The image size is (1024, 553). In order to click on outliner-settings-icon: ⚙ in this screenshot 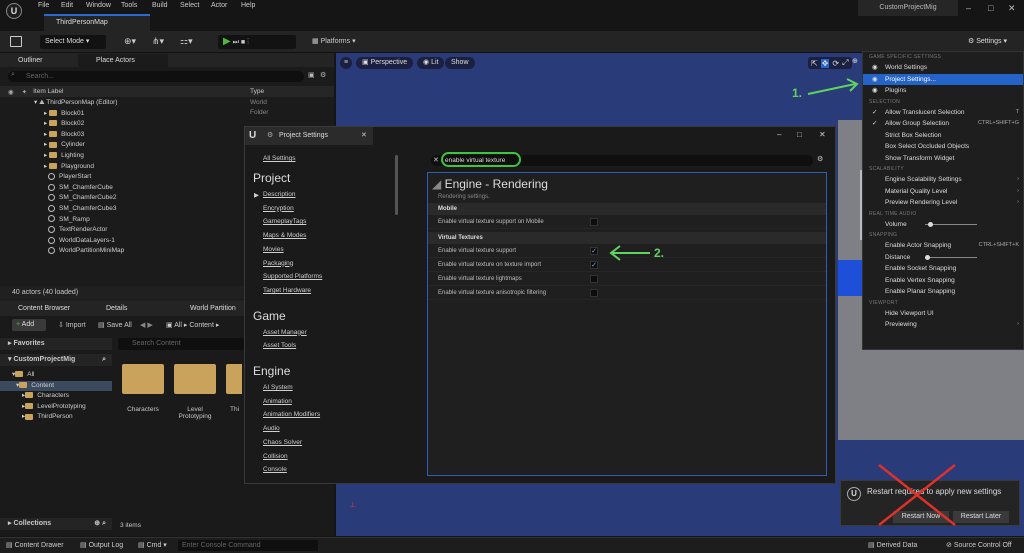, I will do `click(323, 75)`.